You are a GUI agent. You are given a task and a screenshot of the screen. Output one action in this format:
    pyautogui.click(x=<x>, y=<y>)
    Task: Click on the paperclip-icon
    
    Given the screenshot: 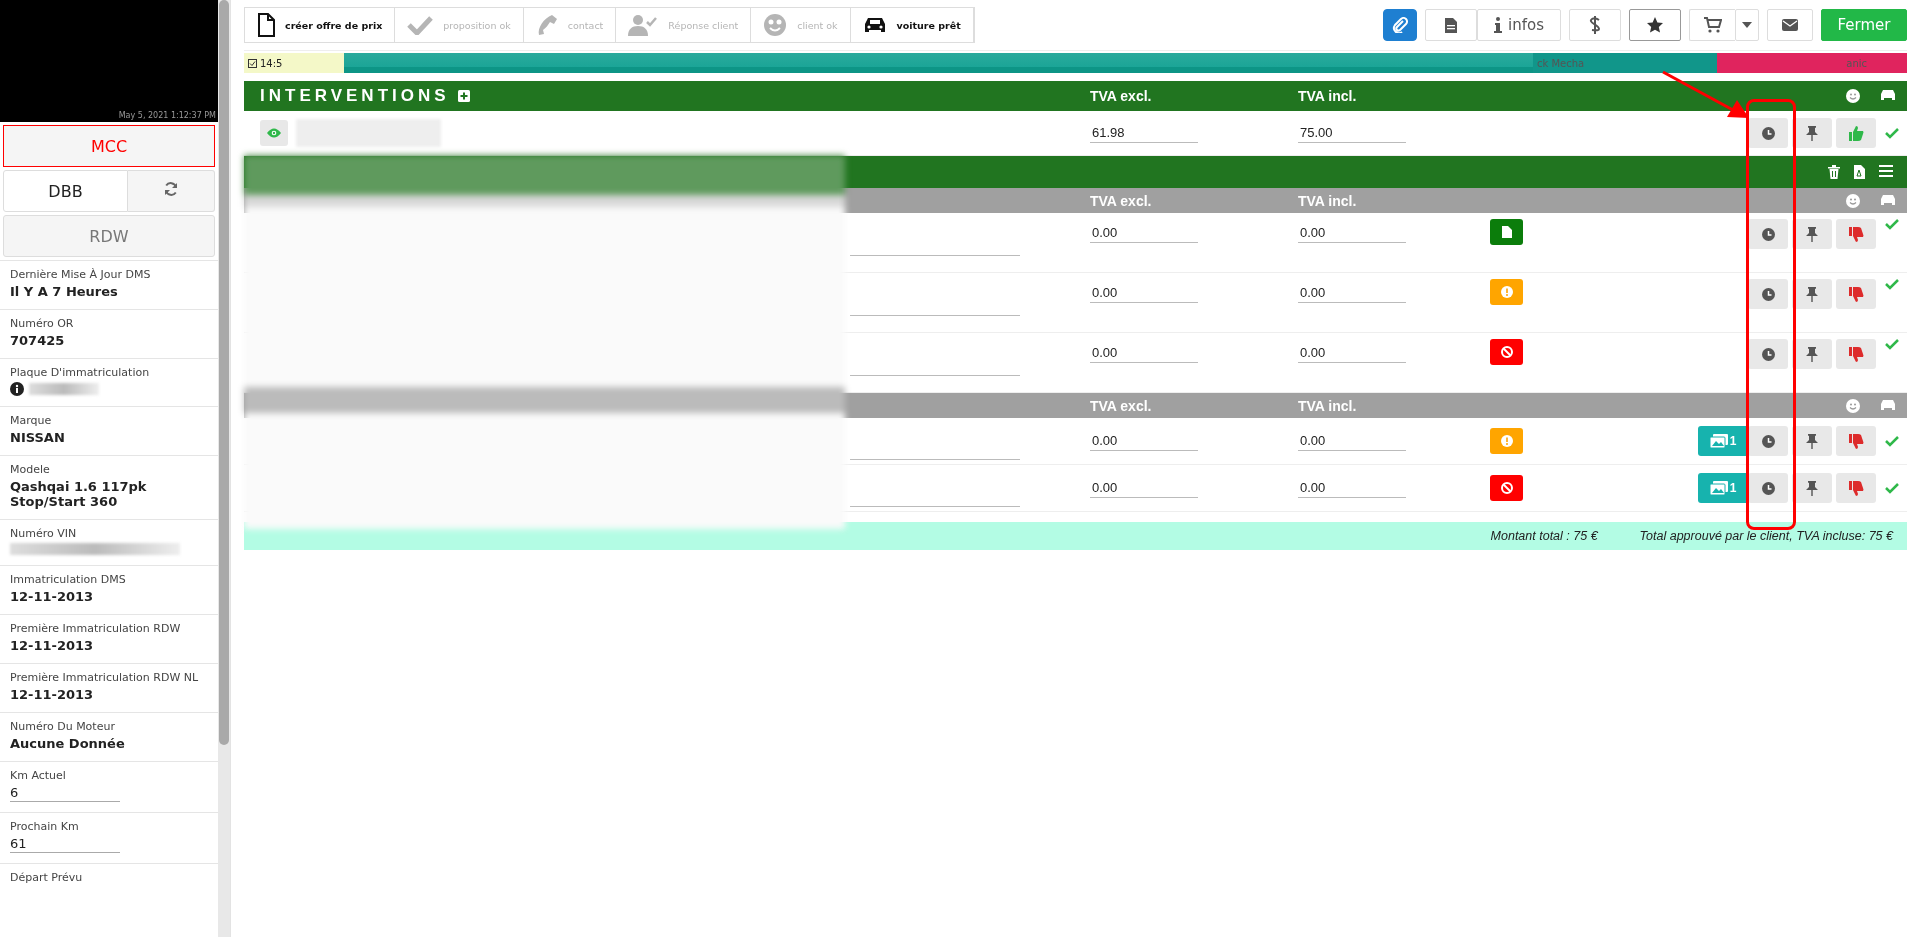 What is the action you would take?
    pyautogui.click(x=1400, y=25)
    